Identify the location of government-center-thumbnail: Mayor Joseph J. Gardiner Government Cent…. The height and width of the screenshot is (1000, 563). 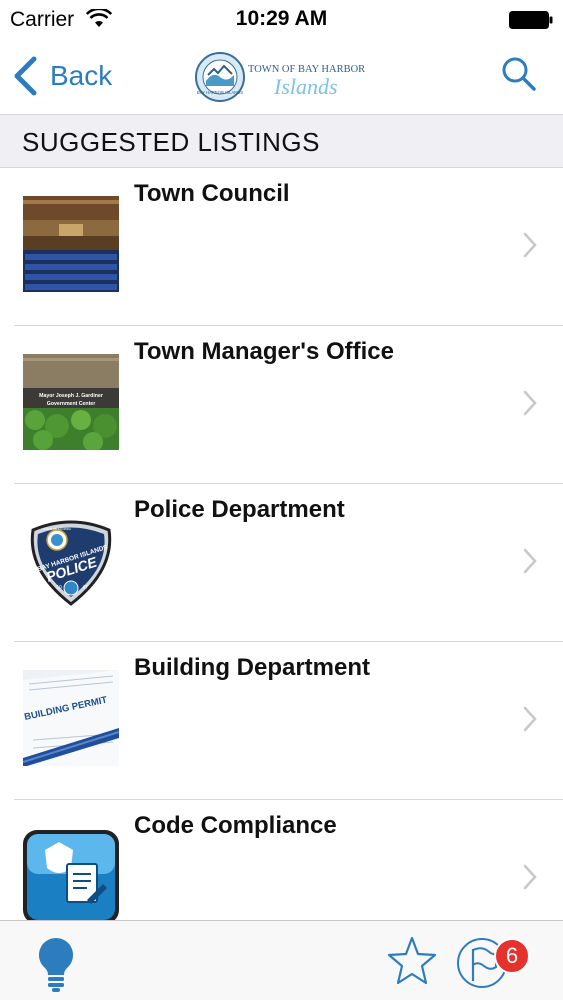
(71, 402).